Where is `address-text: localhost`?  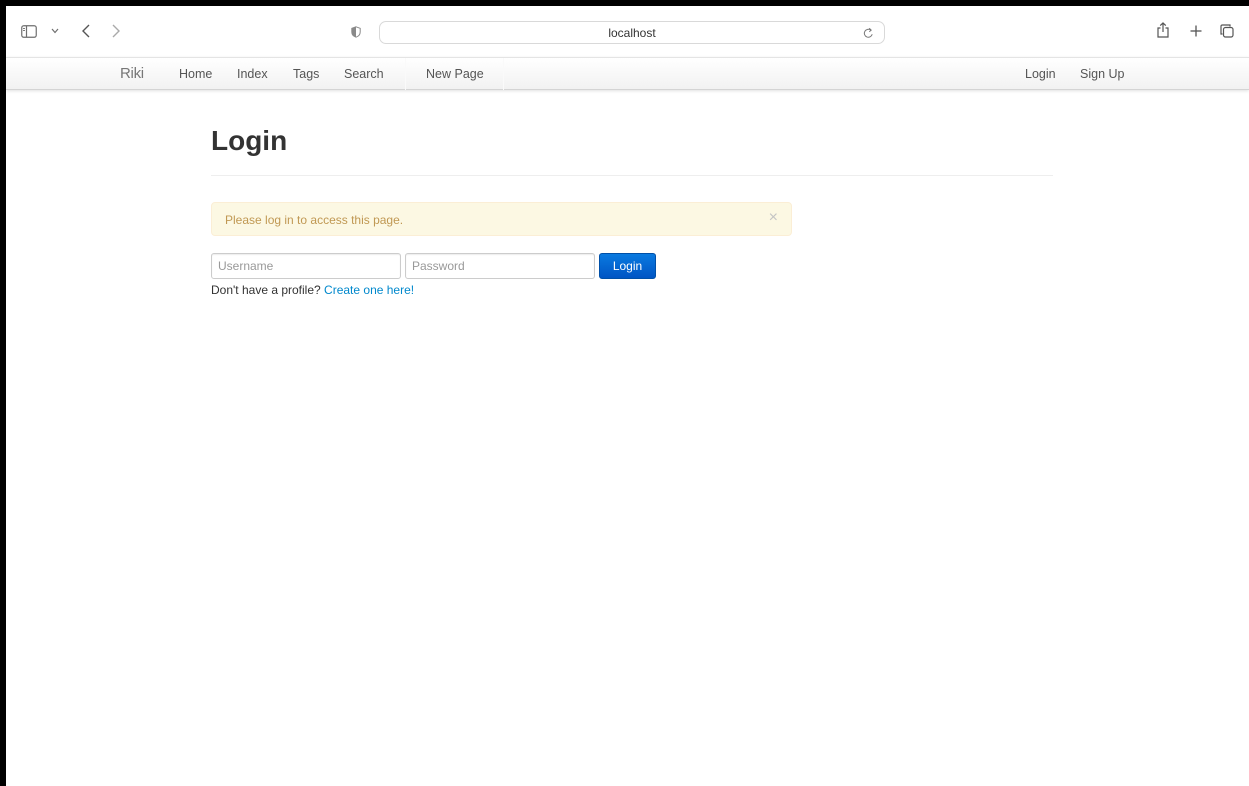
address-text: localhost is located at coordinates (632, 33).